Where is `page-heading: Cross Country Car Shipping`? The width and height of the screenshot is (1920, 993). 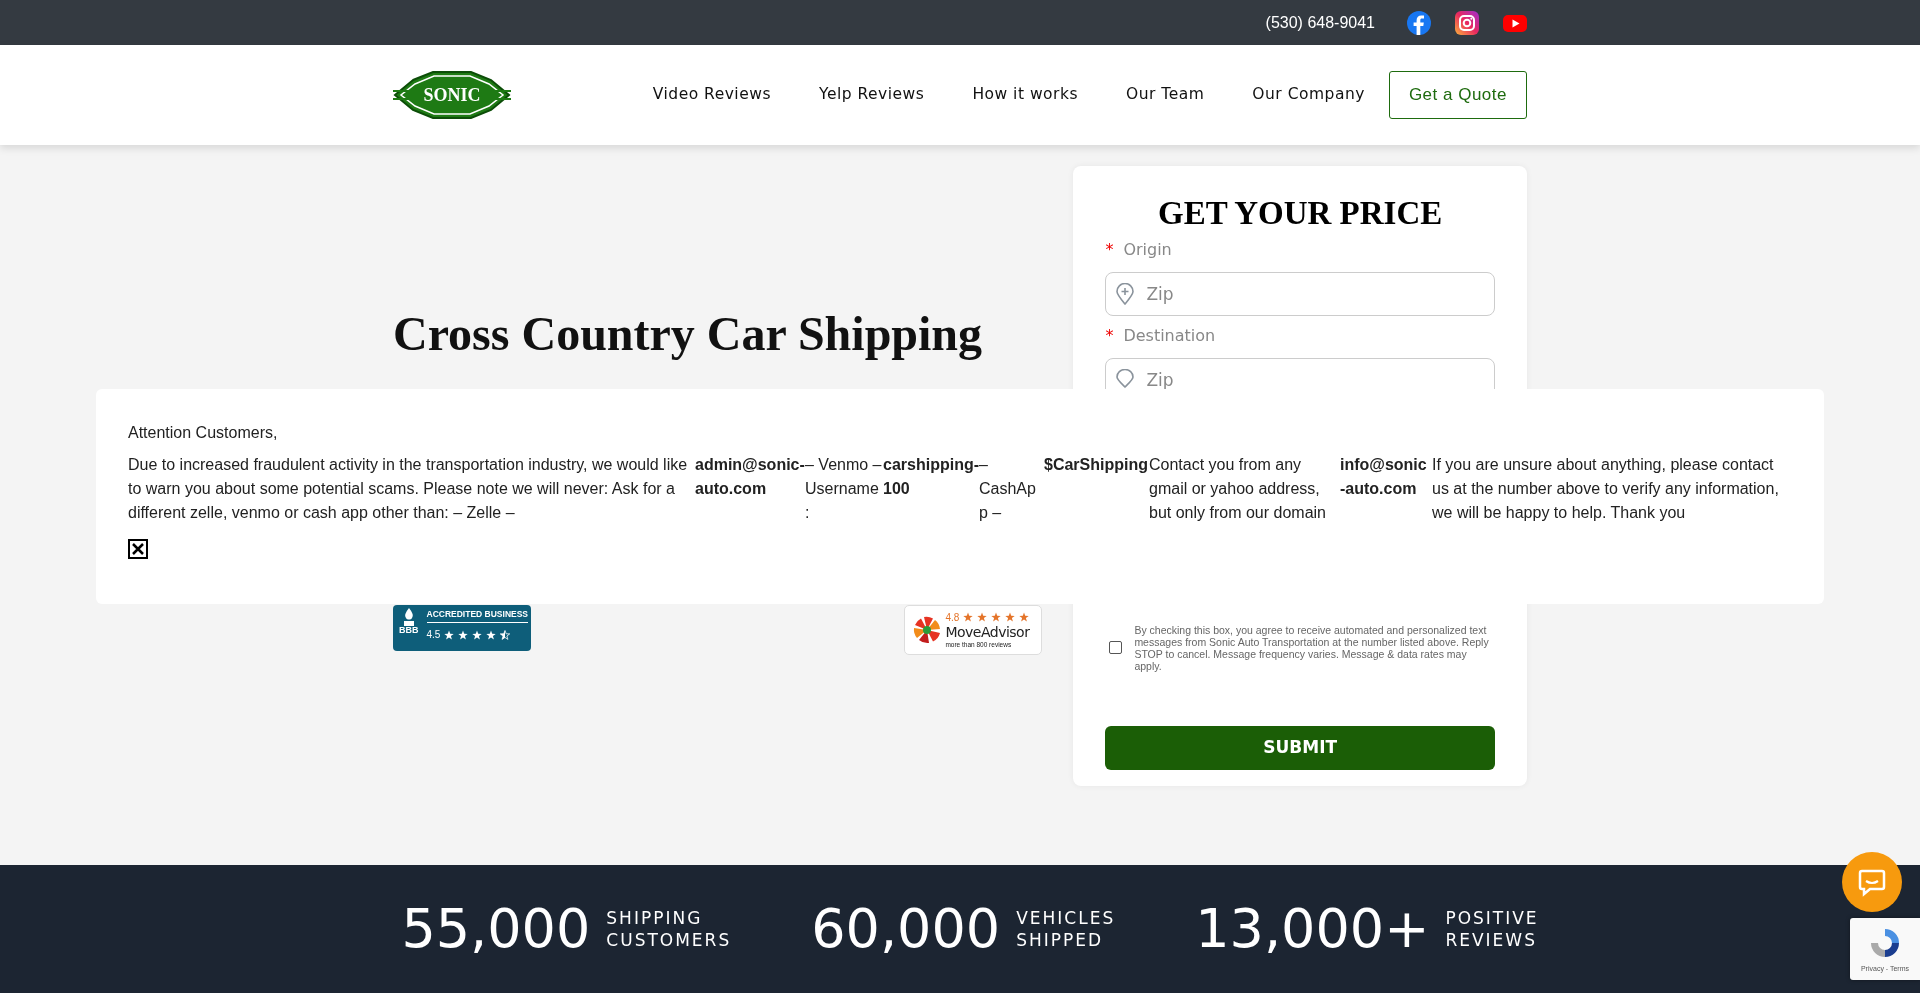
page-heading: Cross Country Car Shipping is located at coordinates (688, 334).